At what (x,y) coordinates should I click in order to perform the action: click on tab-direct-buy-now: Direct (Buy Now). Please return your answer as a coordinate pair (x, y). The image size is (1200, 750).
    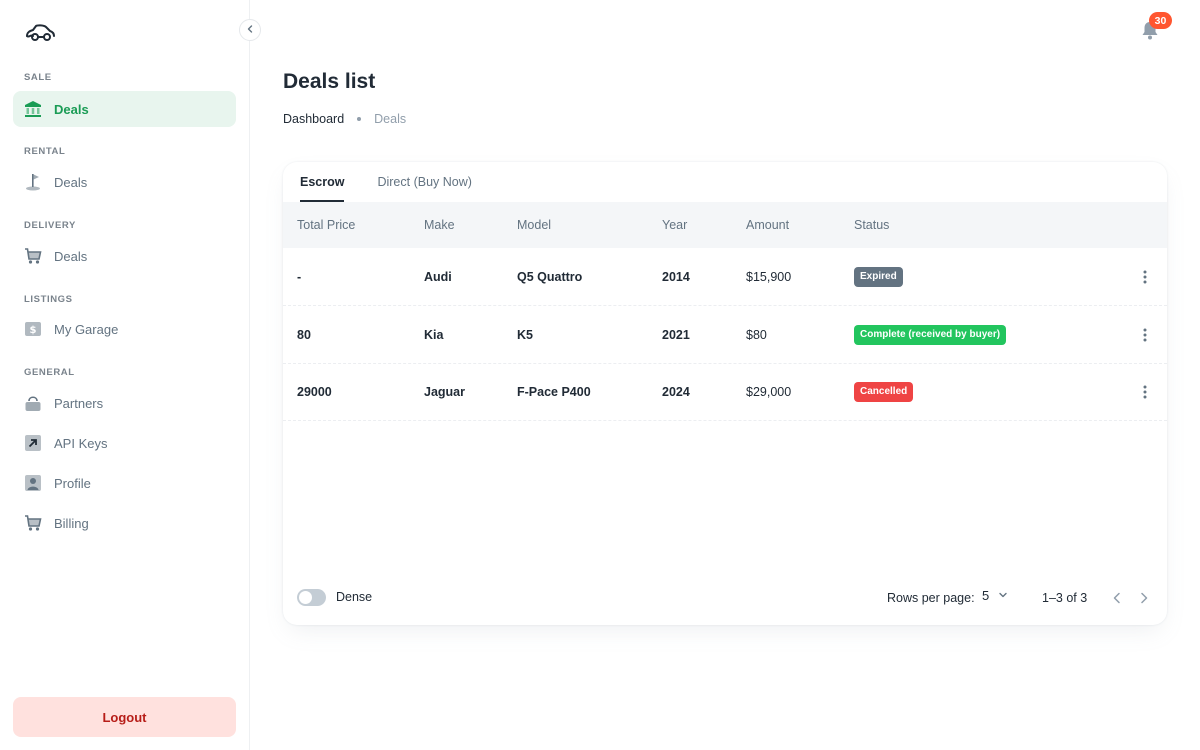
    Looking at the image, I should click on (424, 182).